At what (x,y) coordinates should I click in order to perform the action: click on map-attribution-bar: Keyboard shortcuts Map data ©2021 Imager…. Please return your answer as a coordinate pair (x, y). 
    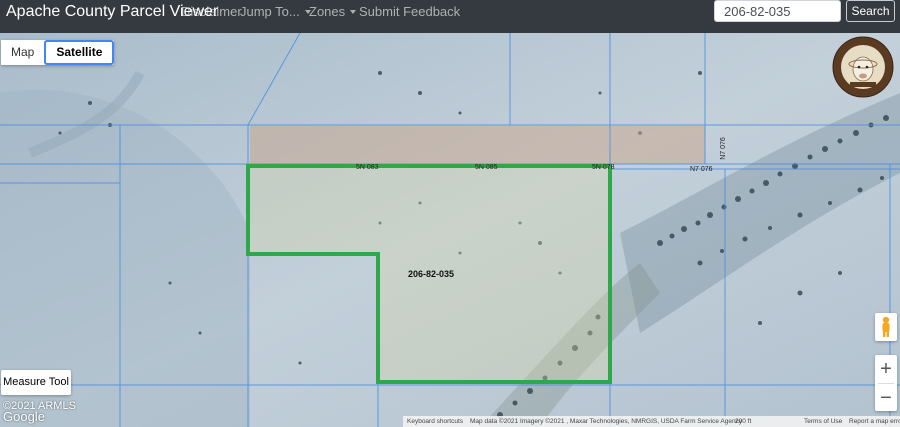
    Looking at the image, I should click on (651, 421).